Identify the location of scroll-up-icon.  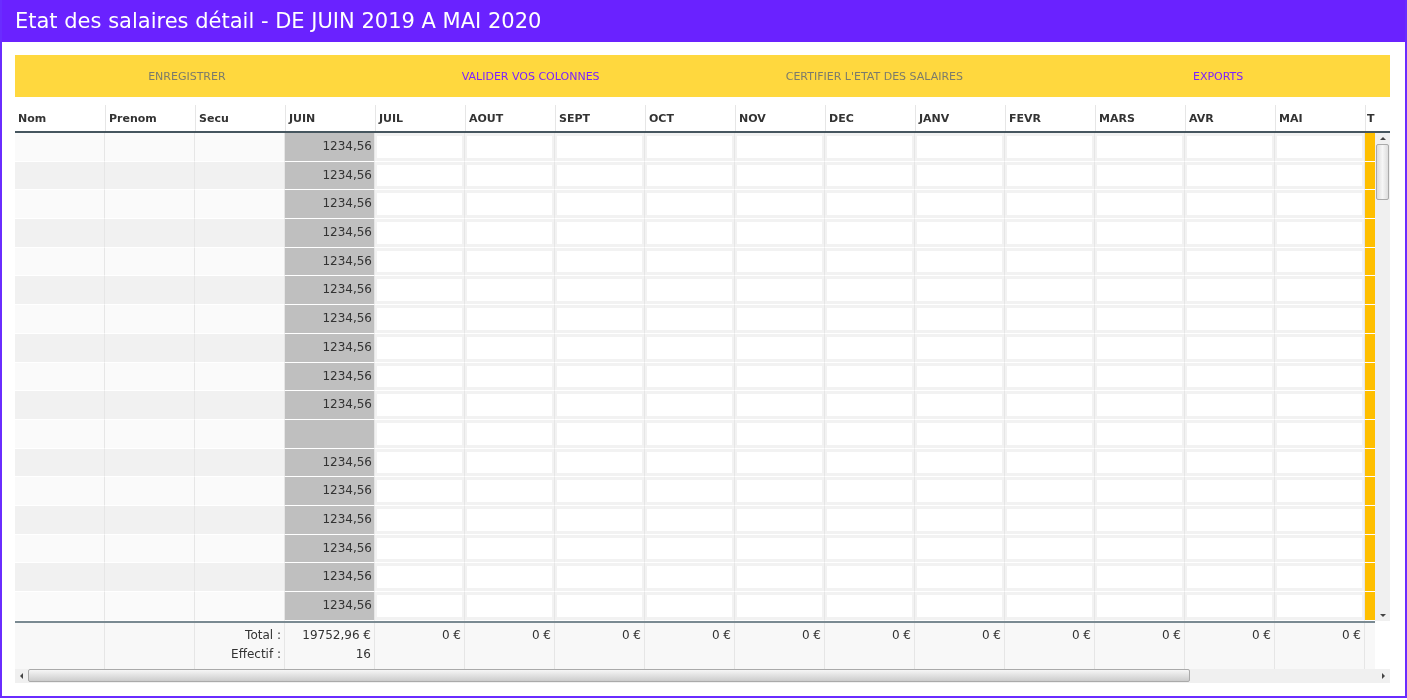
(1382, 138).